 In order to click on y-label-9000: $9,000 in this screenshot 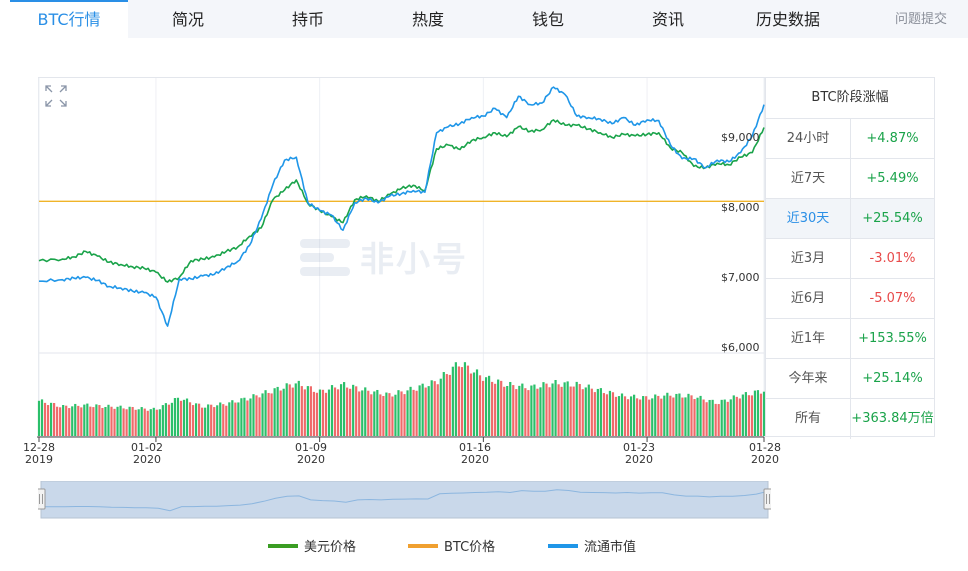, I will do `click(740, 137)`.